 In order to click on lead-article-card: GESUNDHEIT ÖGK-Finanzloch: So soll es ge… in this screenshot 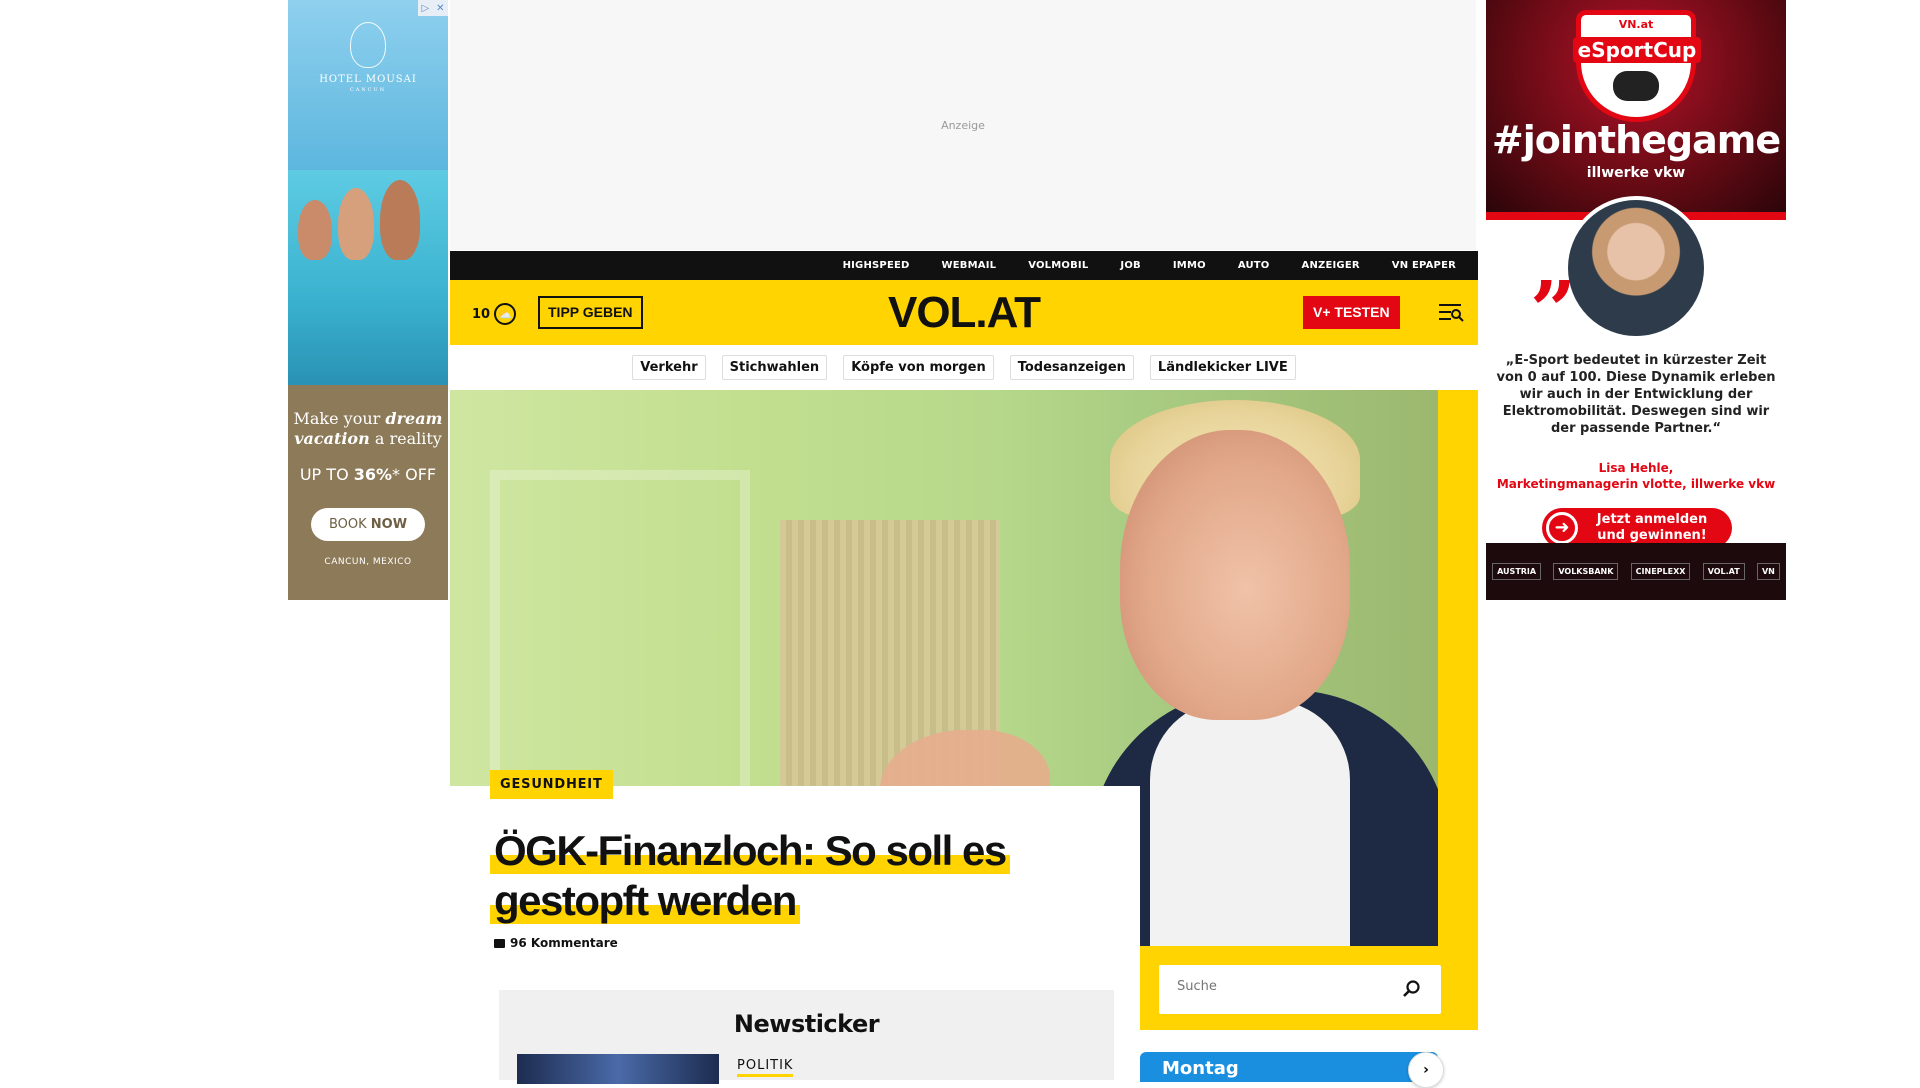, I will do `click(795, 875)`.